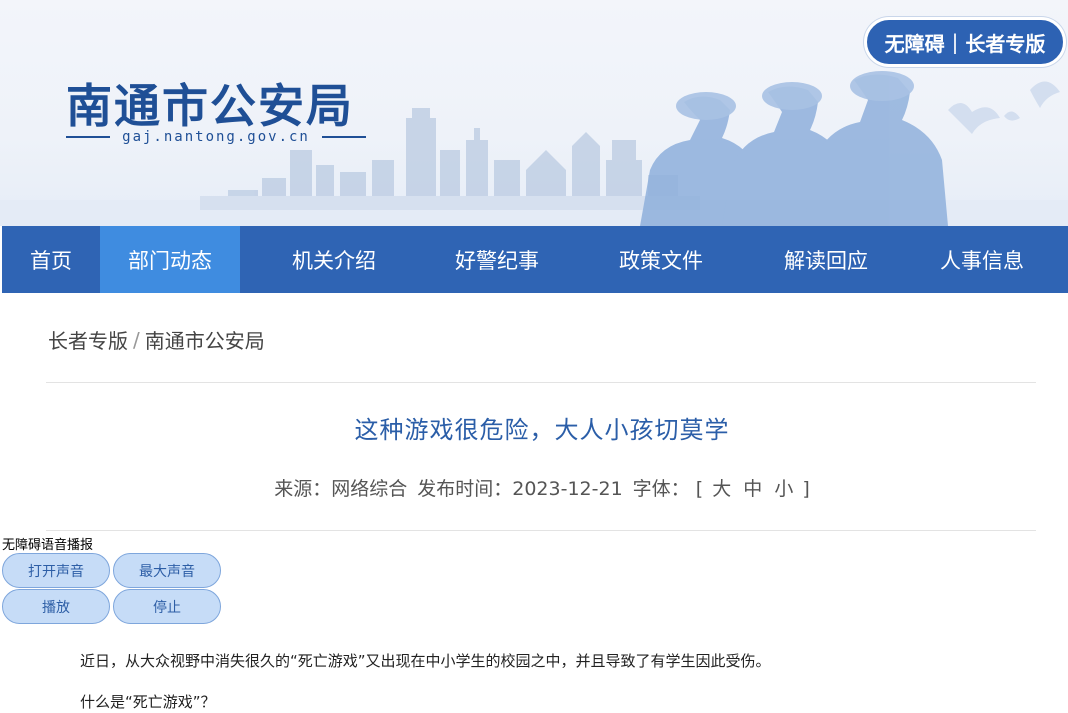  What do you see at coordinates (303, 489) in the screenshot?
I see `source-label: 来源：` at bounding box center [303, 489].